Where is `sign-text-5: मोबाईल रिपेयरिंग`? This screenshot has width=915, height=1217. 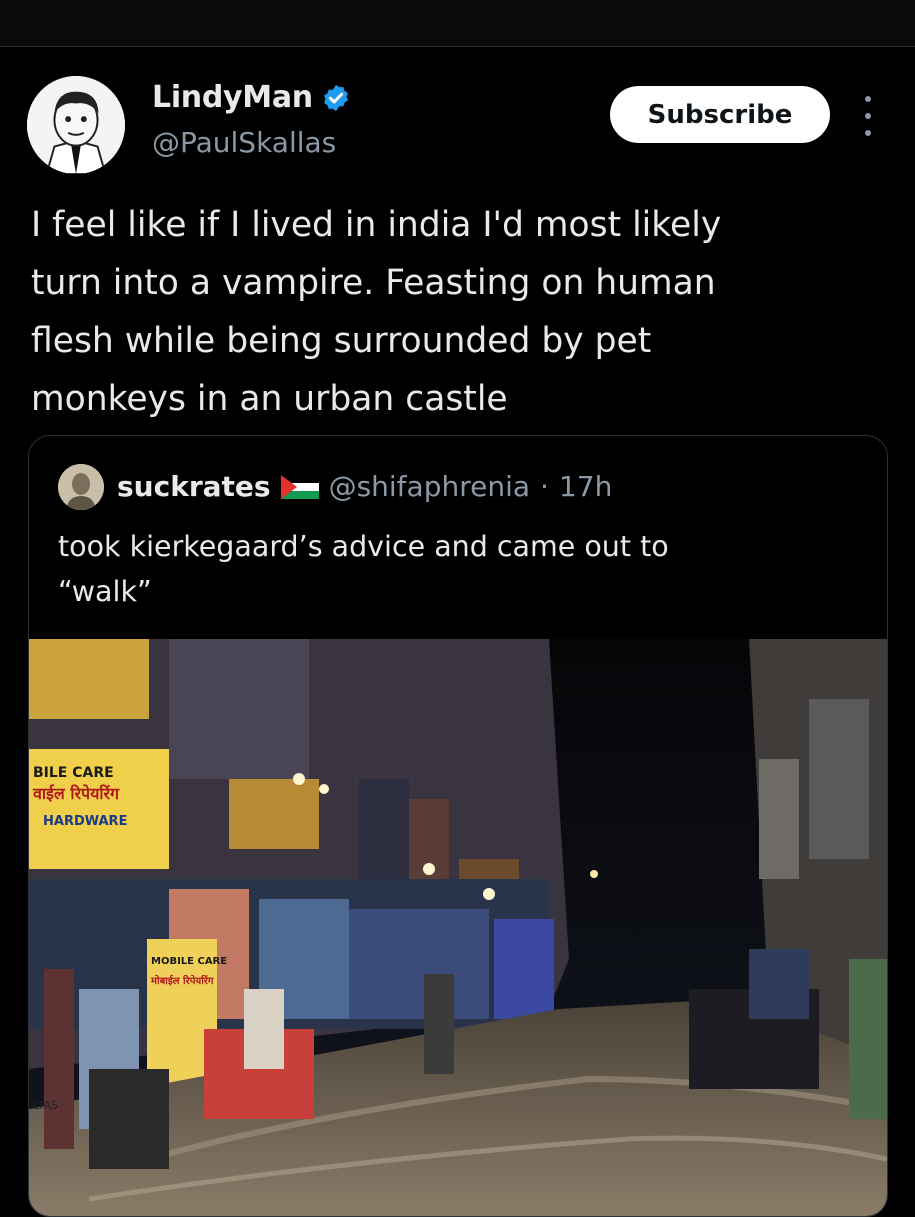 sign-text-5: मोबाईल रिपेयरिंग is located at coordinates (182, 980).